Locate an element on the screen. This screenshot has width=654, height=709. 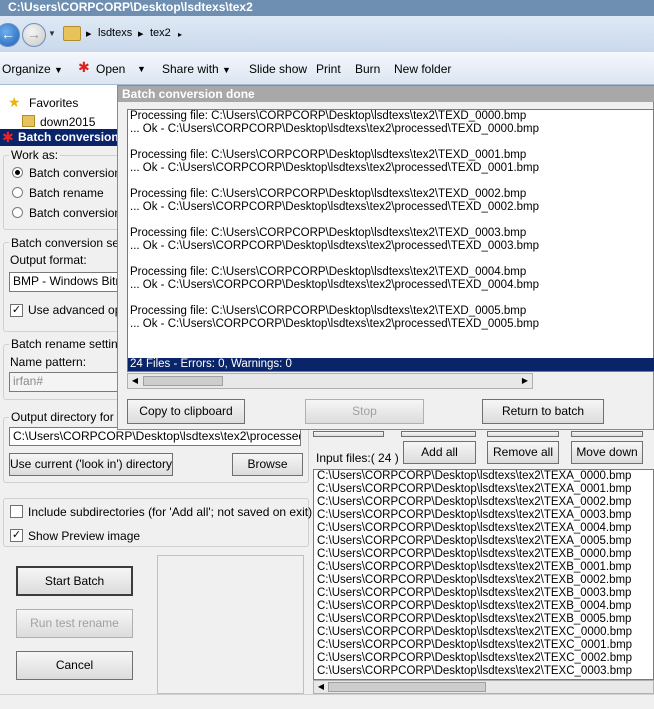
forward-arrow-icon: → is located at coordinates (34, 34).